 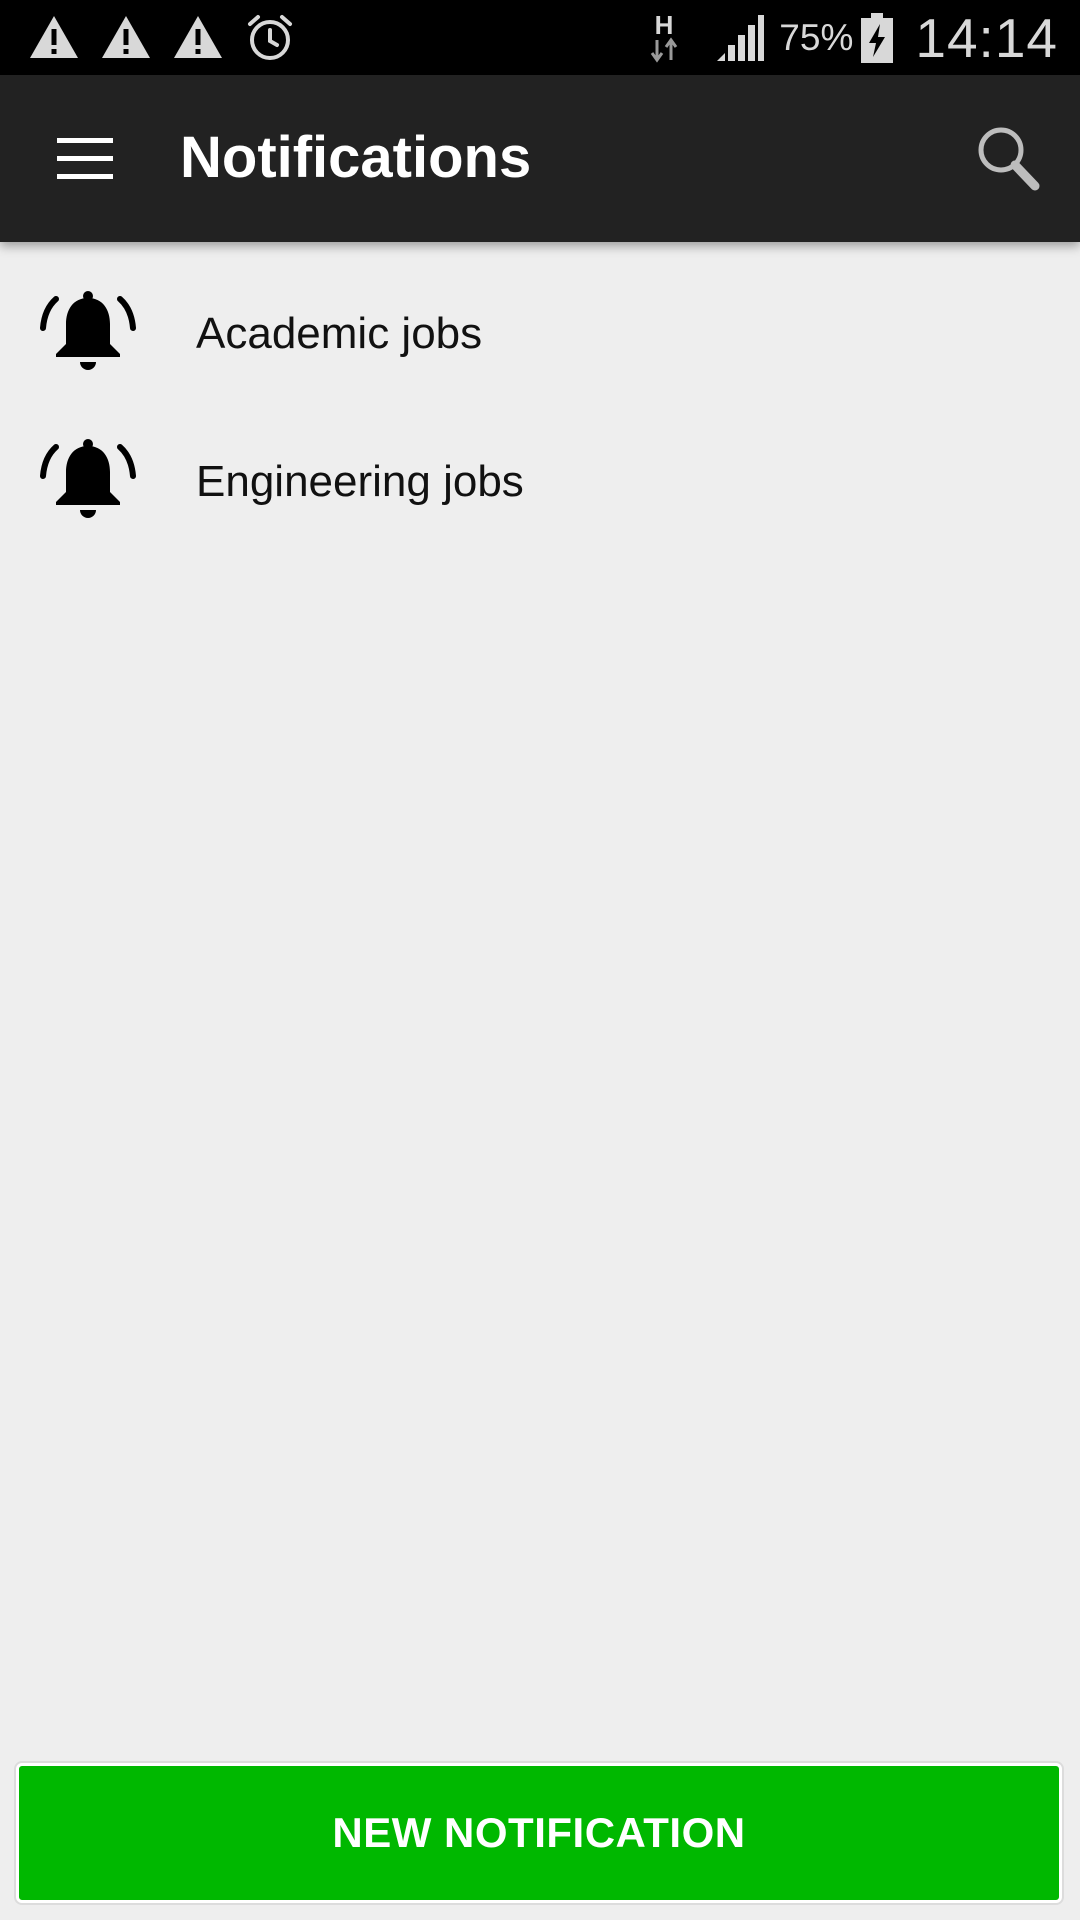 I want to click on battery-percentage: 75%, so click(x=816, y=37).